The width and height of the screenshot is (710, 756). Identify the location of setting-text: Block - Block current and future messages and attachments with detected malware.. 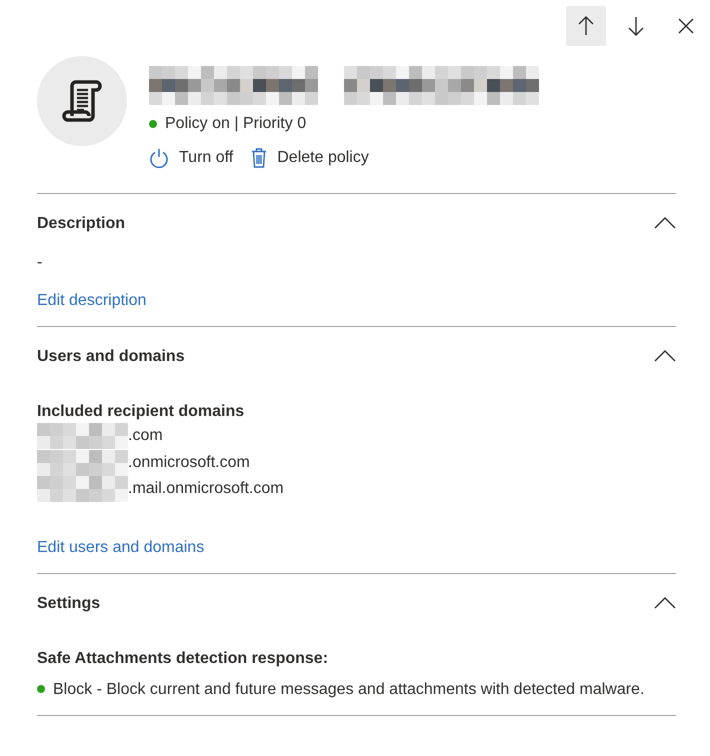
(348, 690).